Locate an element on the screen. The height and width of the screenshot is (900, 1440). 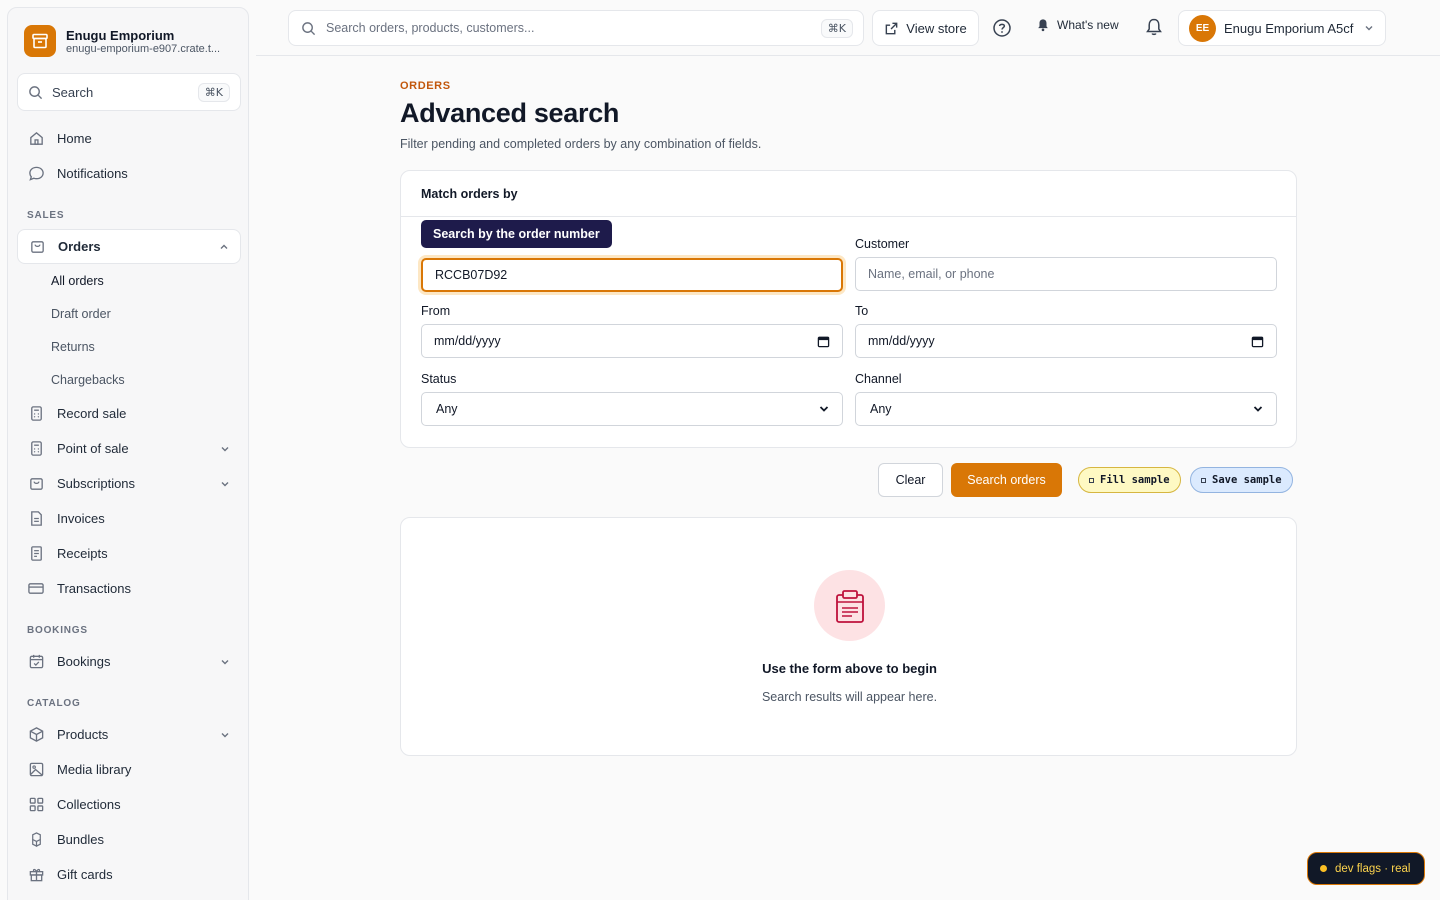
channel-value: Any is located at coordinates (881, 409).